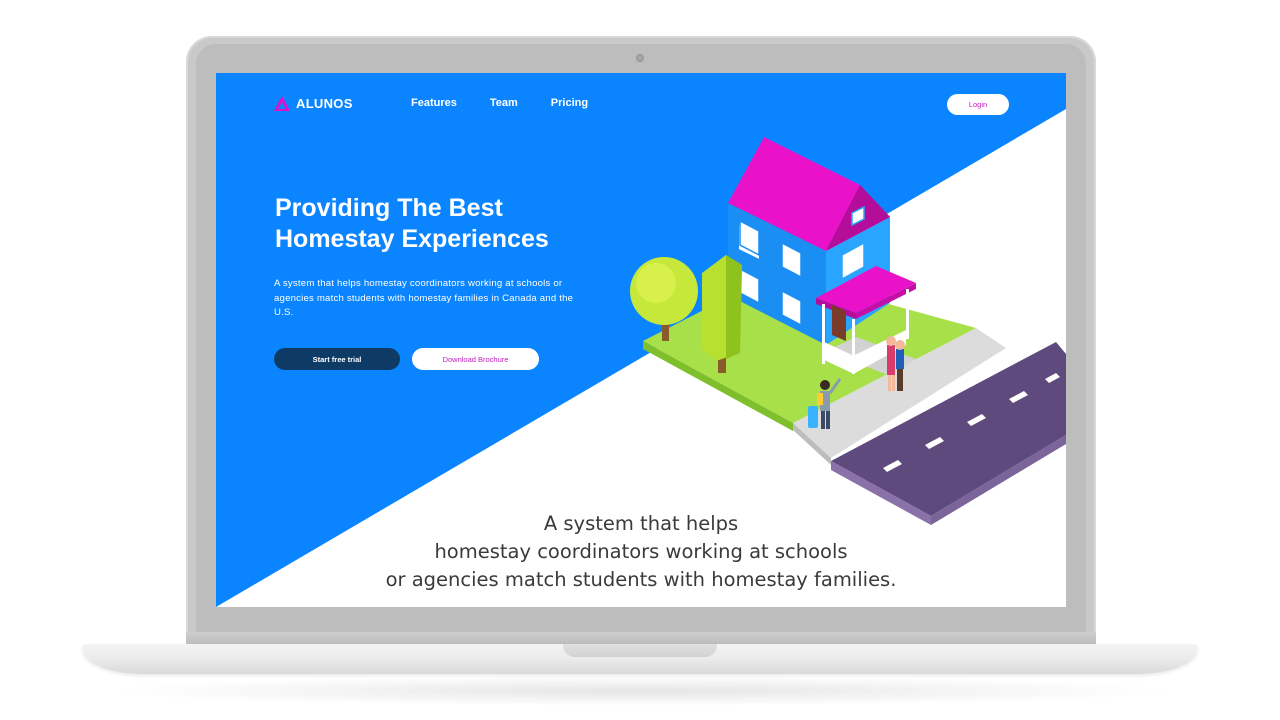 The height and width of the screenshot is (720, 1280). Describe the element at coordinates (389, 208) in the screenshot. I see `hero-title-line1: Providing The Best` at that location.